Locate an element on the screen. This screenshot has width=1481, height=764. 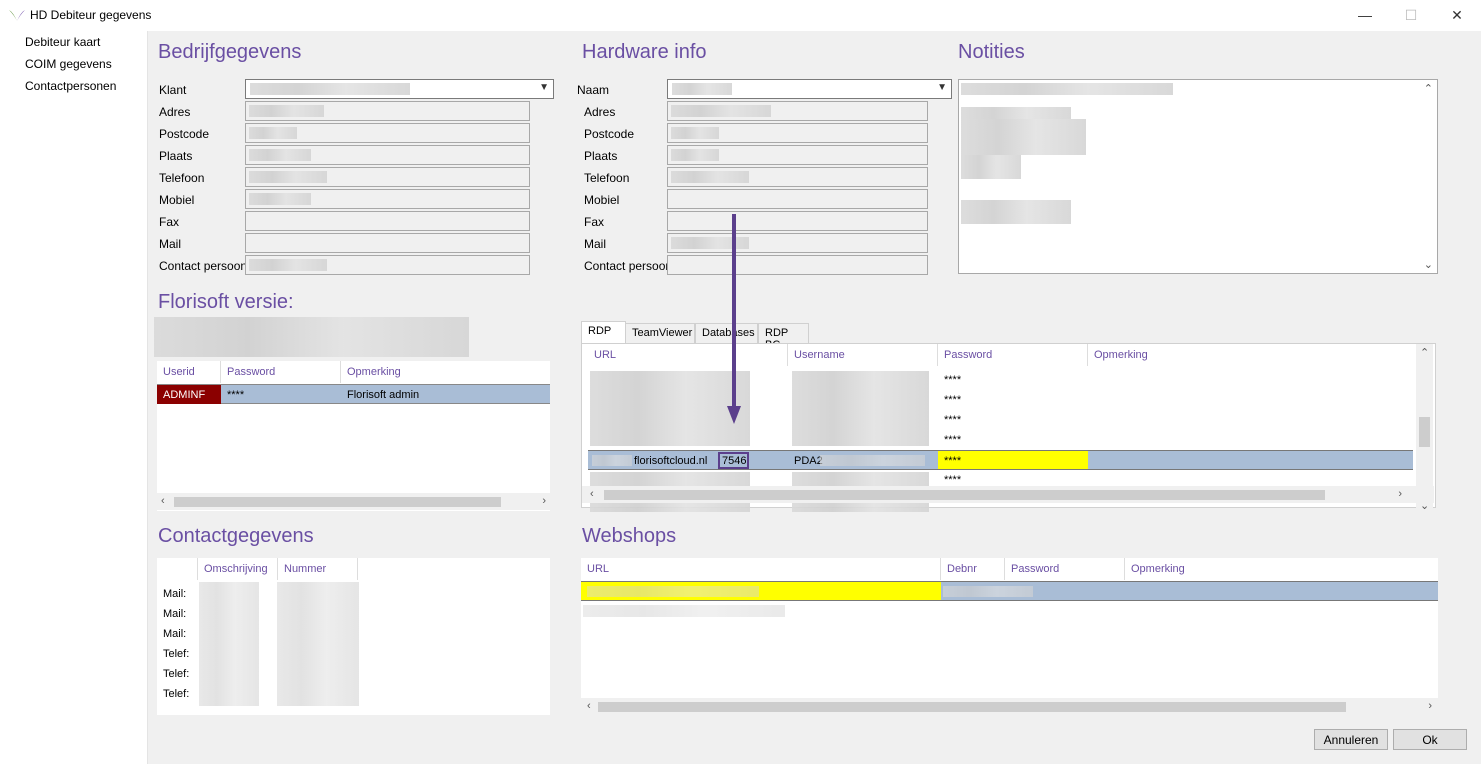
hw-plaats-field is located at coordinates (797, 155).